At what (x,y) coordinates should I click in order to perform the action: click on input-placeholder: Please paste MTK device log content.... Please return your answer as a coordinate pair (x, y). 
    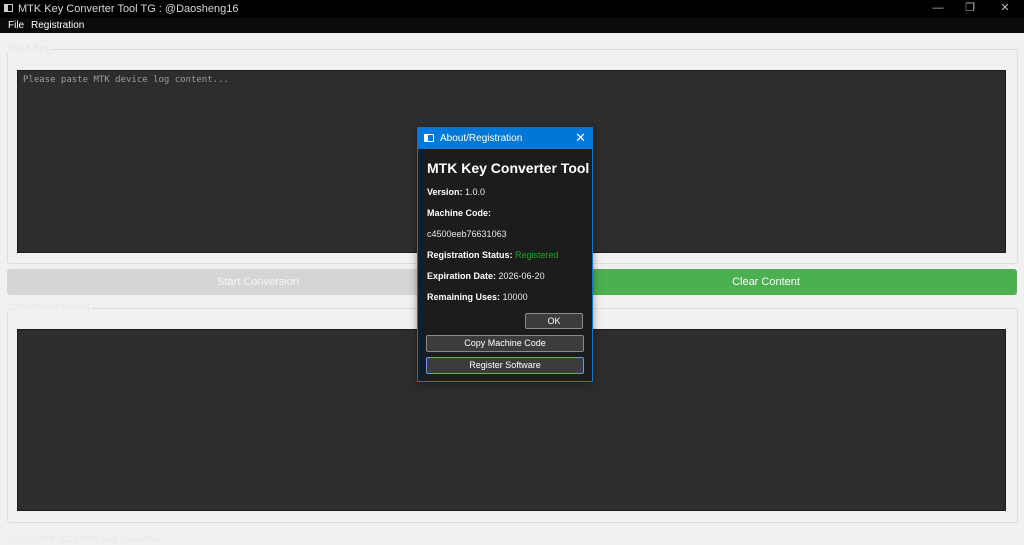
    Looking at the image, I should click on (126, 80).